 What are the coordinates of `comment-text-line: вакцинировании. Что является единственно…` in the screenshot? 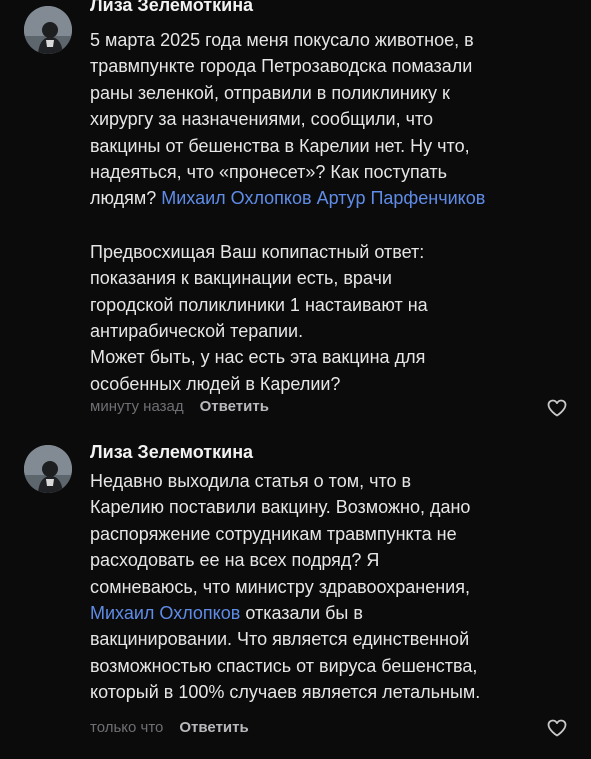 It's located at (280, 639).